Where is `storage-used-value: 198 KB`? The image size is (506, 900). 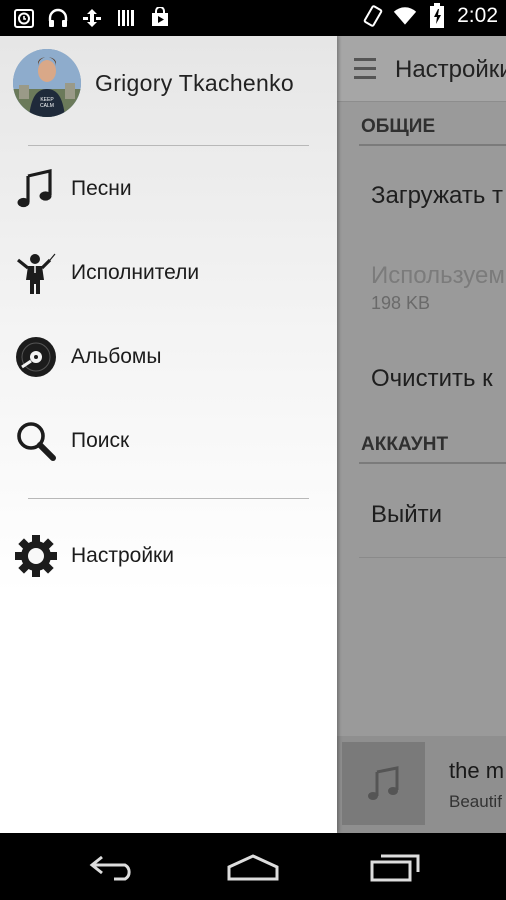 storage-used-value: 198 KB is located at coordinates (401, 303).